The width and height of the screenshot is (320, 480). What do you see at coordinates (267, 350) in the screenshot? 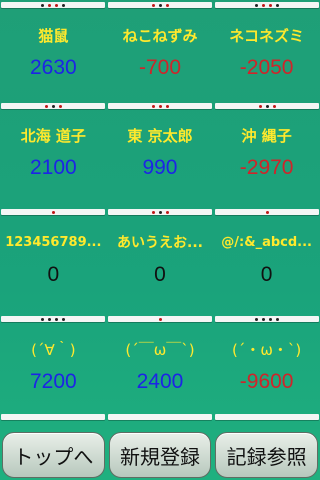
I see `player-name: (´・ω・`)` at bounding box center [267, 350].